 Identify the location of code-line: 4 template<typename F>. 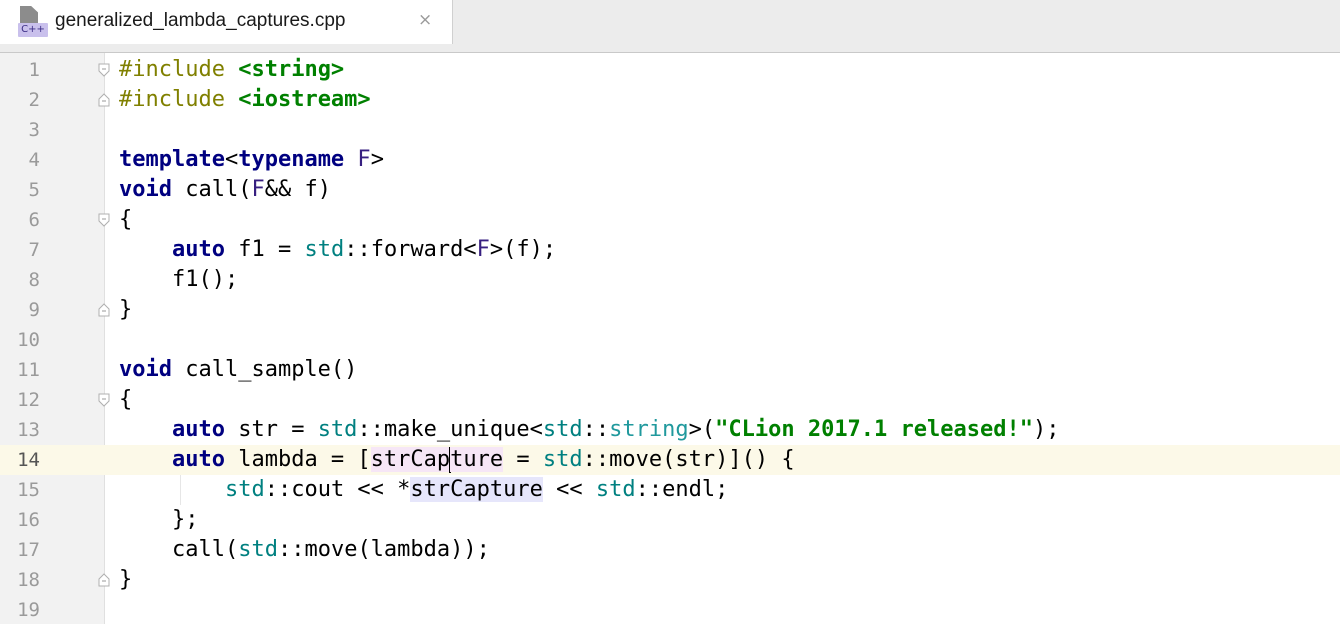
(670, 160).